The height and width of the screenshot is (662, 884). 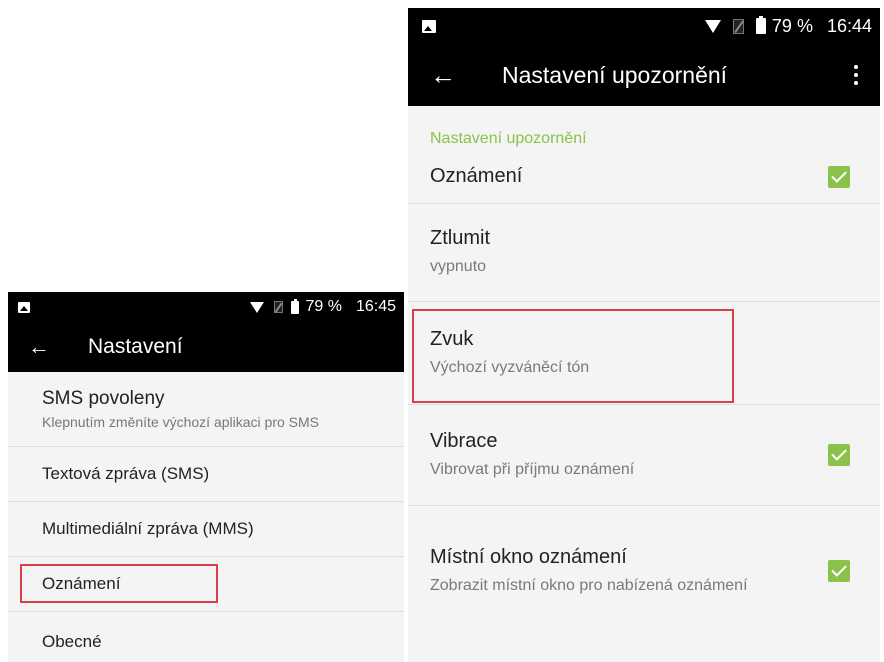 What do you see at coordinates (135, 346) in the screenshot?
I see `page-title: Nastavení` at bounding box center [135, 346].